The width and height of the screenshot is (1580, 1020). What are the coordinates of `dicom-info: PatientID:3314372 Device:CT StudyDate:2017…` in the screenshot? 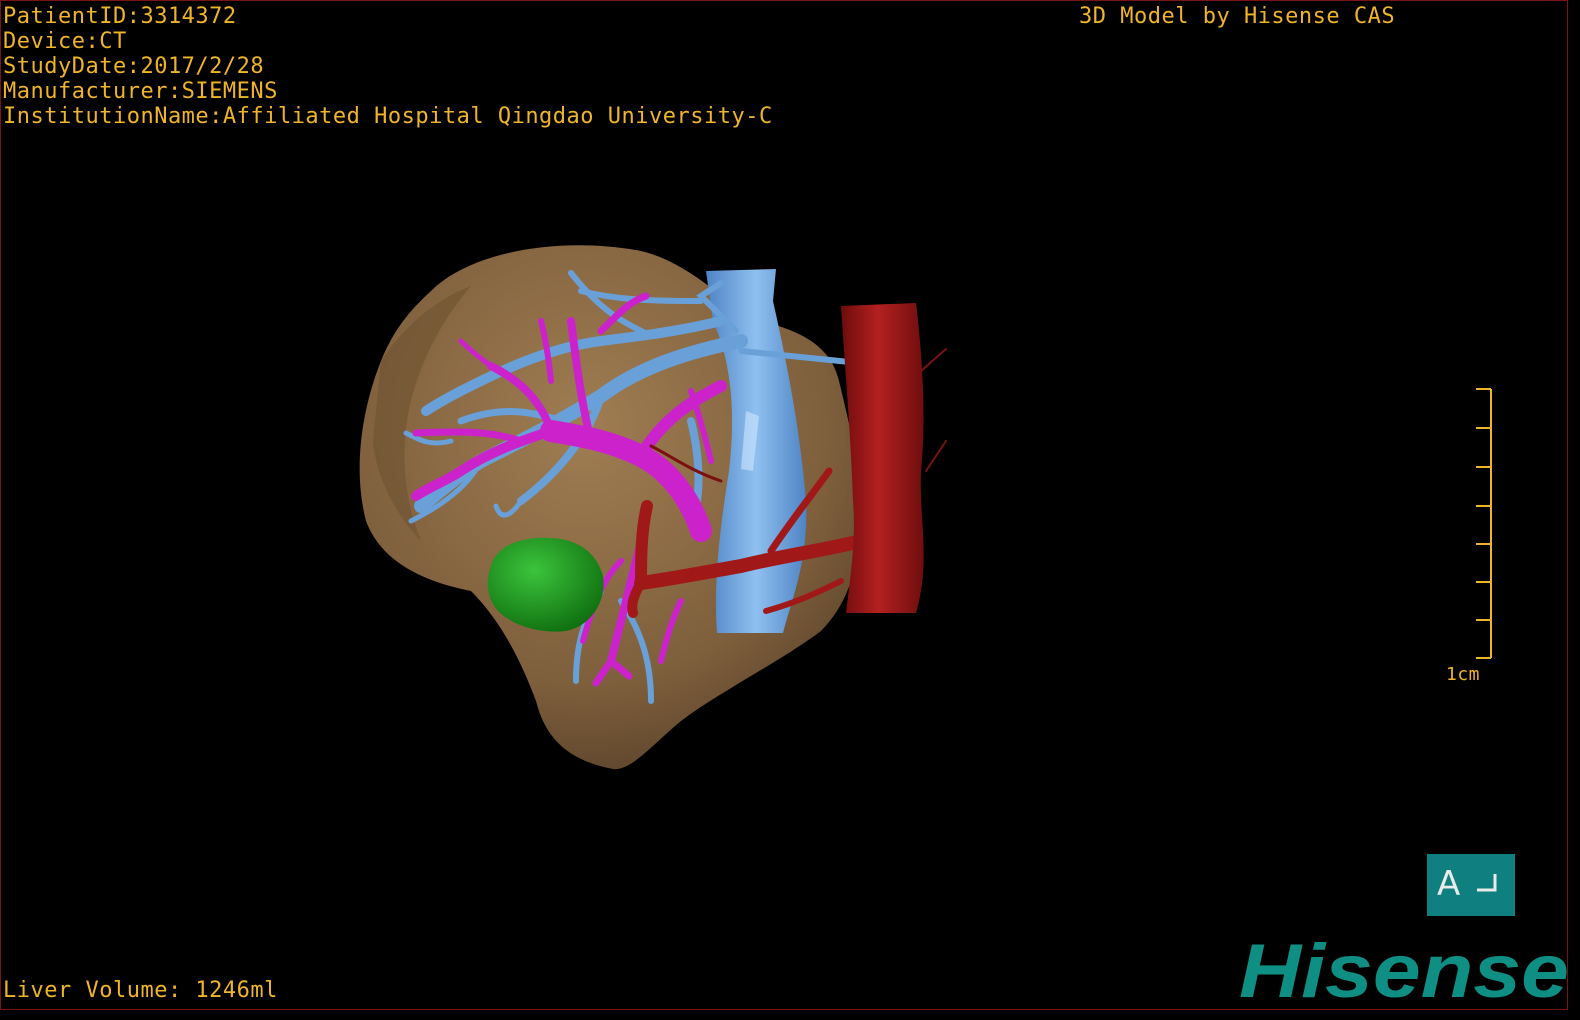 It's located at (388, 66).